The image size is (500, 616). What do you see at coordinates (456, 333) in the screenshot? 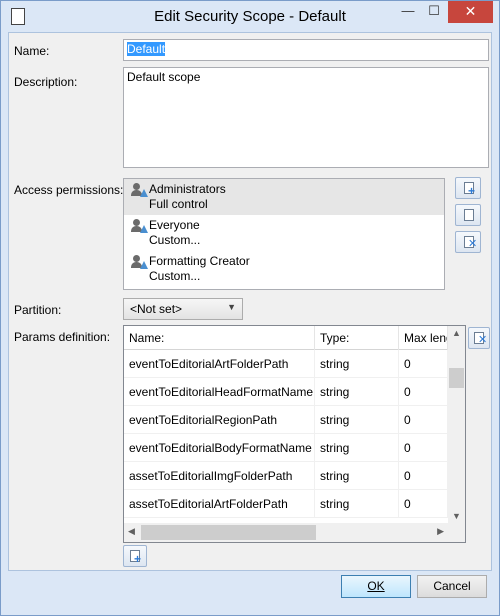
I see `scroll-up-icon: ▲` at bounding box center [456, 333].